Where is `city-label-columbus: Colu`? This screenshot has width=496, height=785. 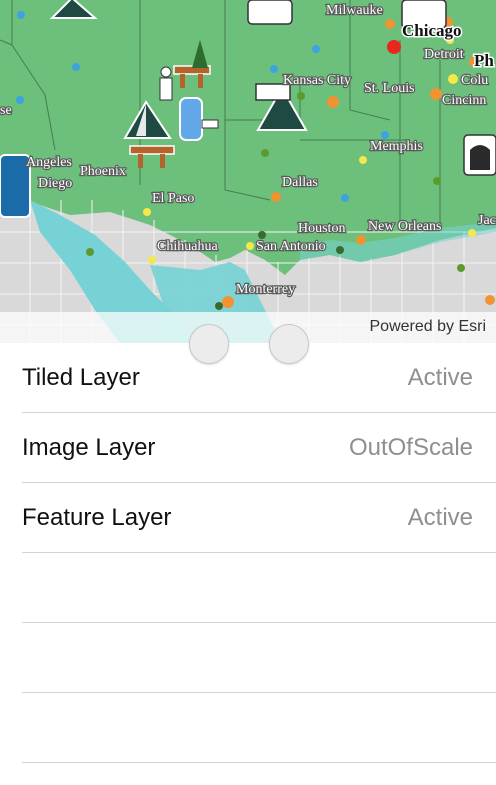
city-label-columbus: Colu is located at coordinates (474, 80).